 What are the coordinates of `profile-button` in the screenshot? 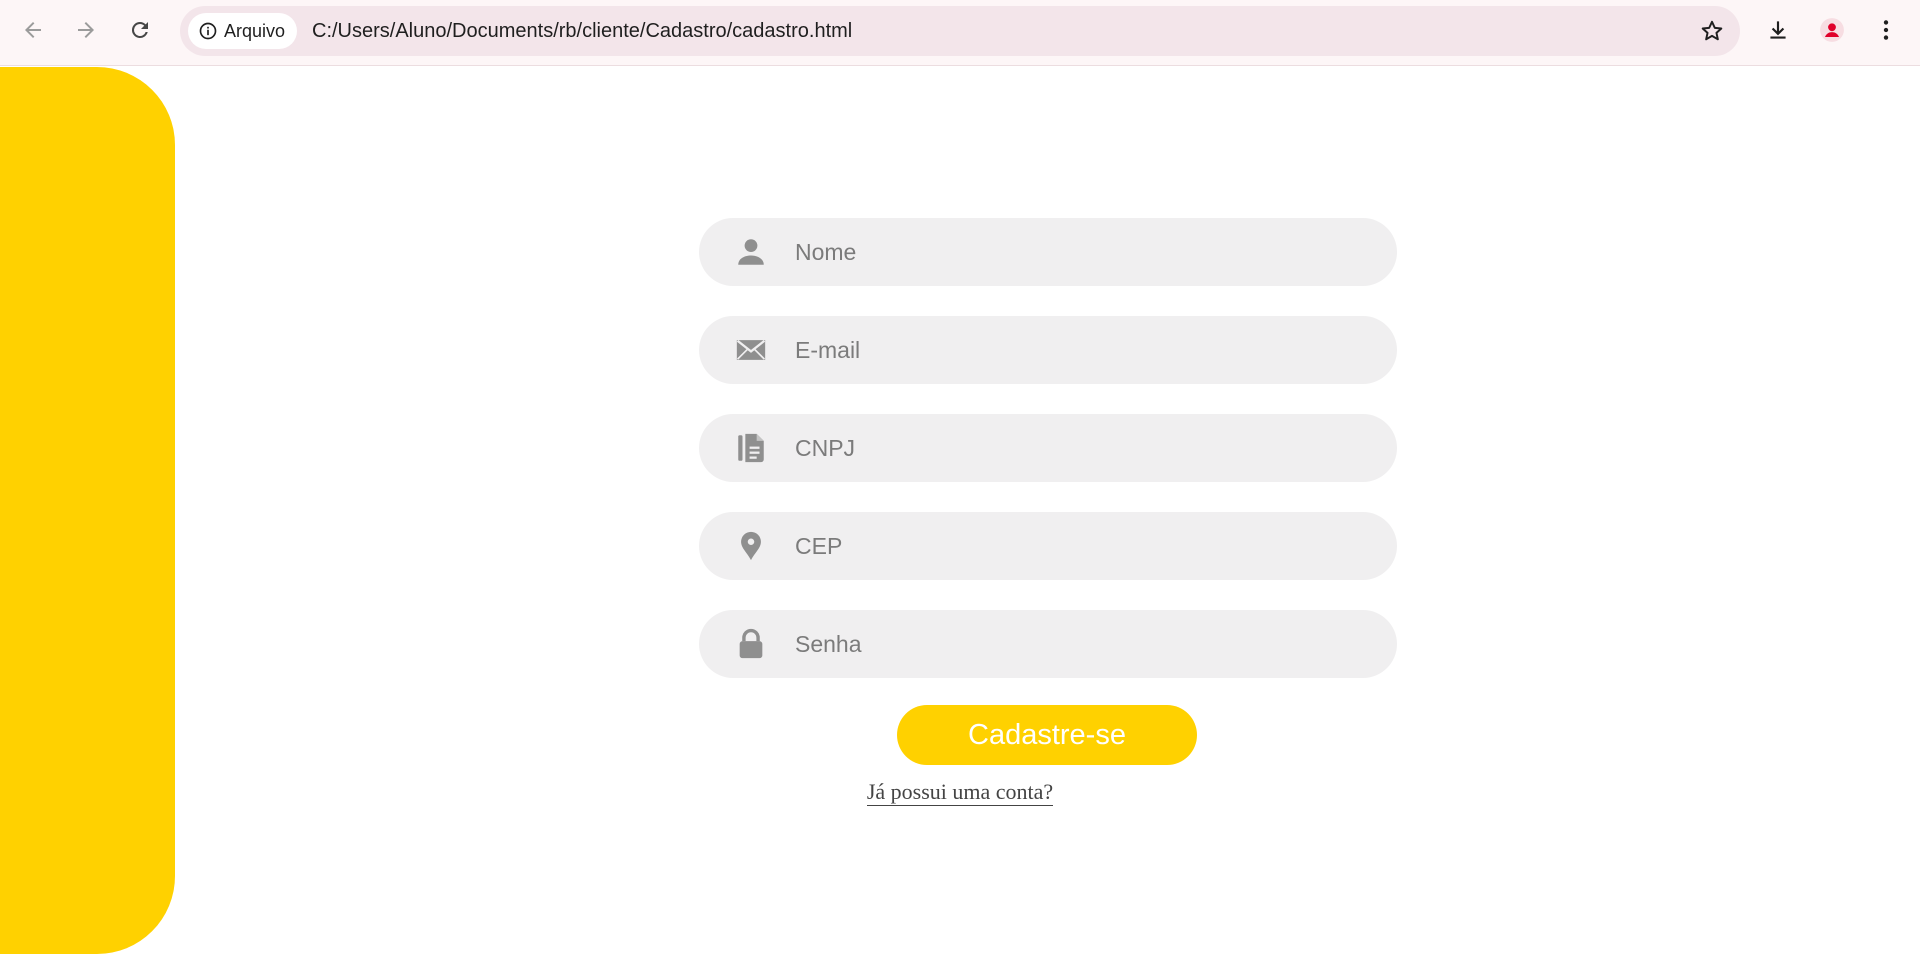 It's located at (1832, 30).